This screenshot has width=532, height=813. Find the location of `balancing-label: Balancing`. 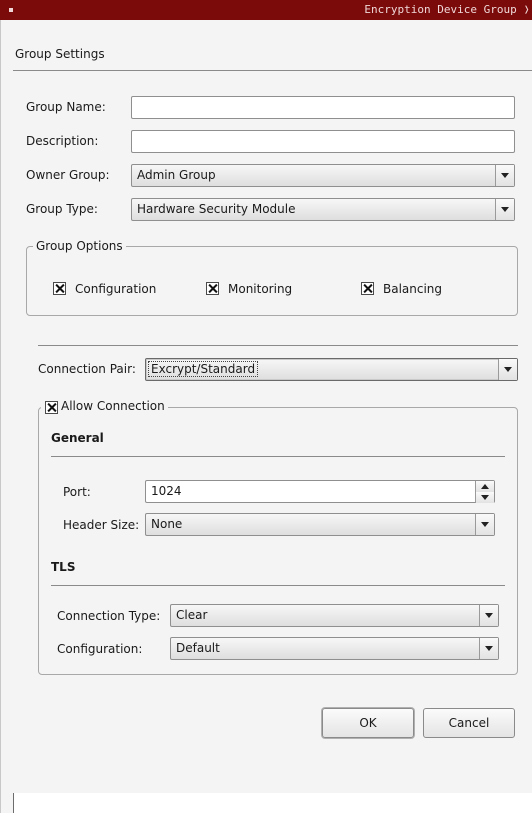

balancing-label: Balancing is located at coordinates (413, 289).